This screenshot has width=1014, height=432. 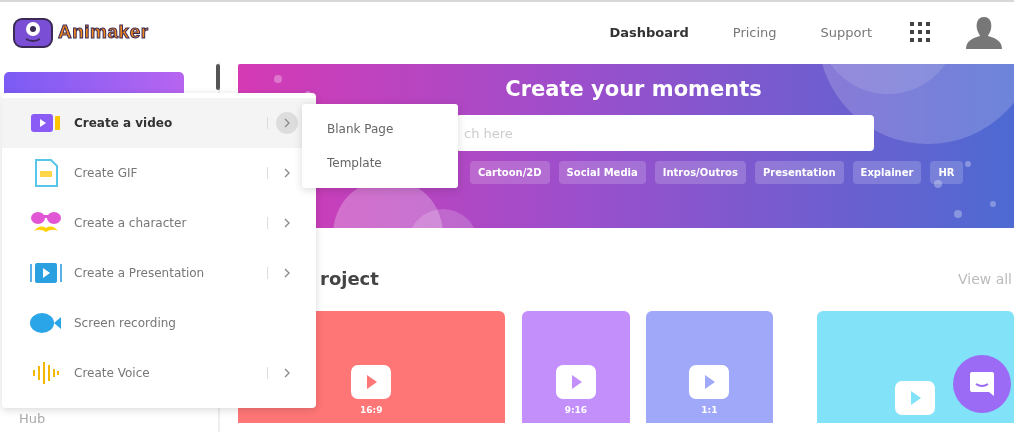 What do you see at coordinates (982, 384) in the screenshot?
I see `chat-icon` at bounding box center [982, 384].